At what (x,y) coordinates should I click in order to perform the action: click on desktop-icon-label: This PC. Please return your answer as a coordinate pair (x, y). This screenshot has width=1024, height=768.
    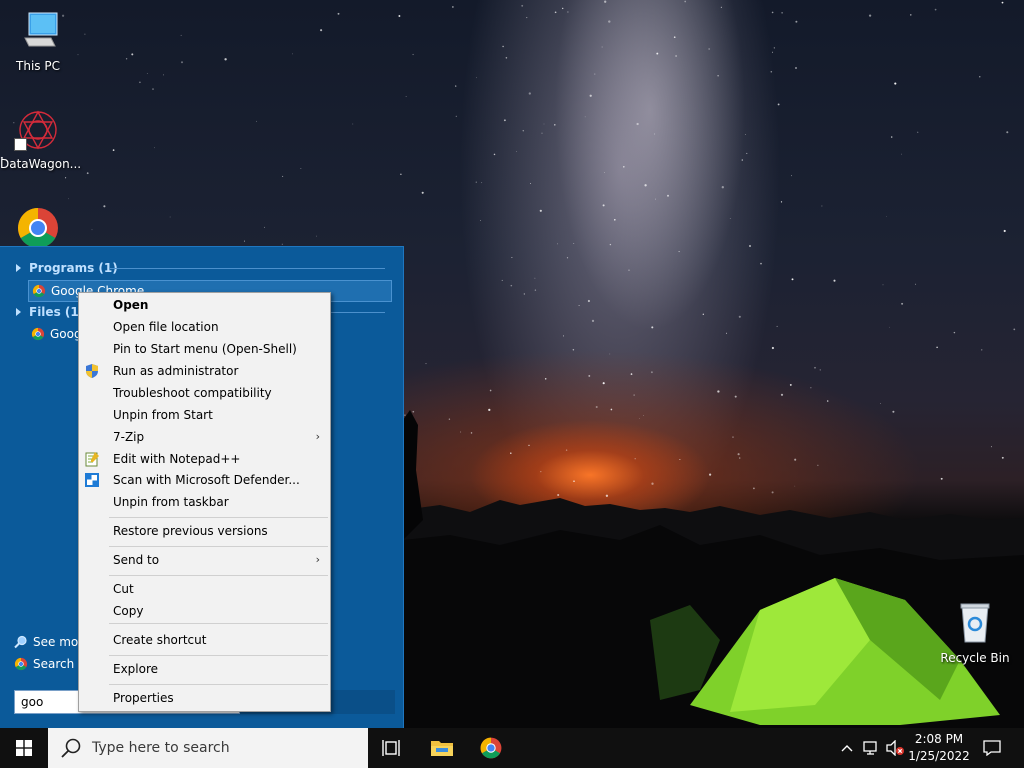
    Looking at the image, I should click on (38, 66).